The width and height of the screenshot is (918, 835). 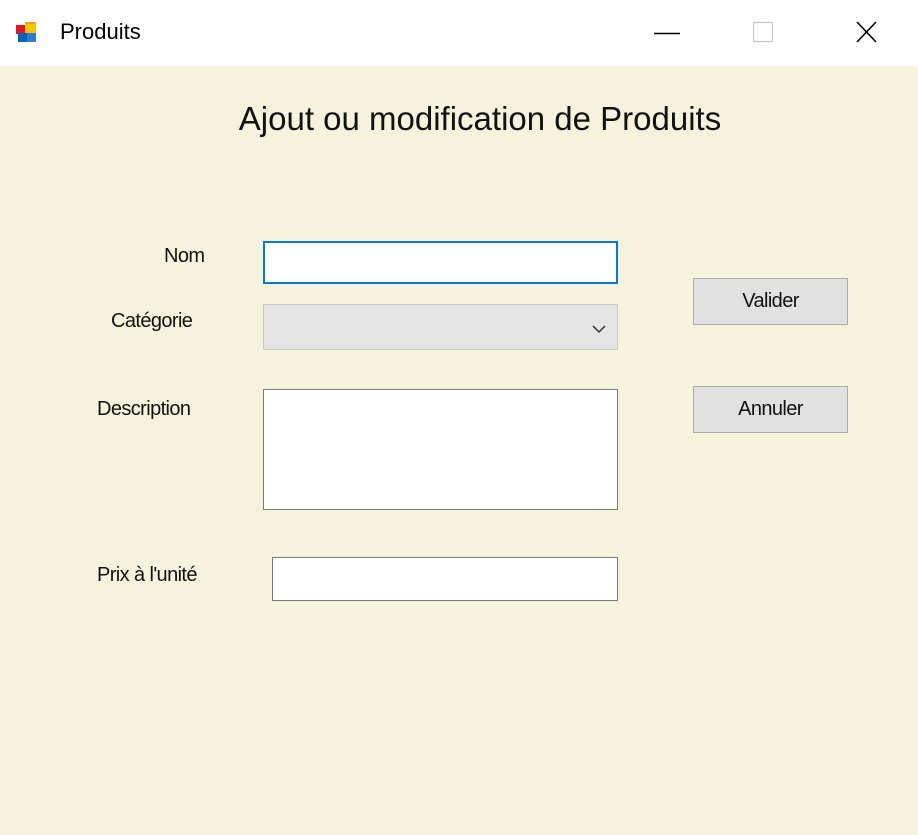 What do you see at coordinates (445, 579) in the screenshot?
I see `prix-input` at bounding box center [445, 579].